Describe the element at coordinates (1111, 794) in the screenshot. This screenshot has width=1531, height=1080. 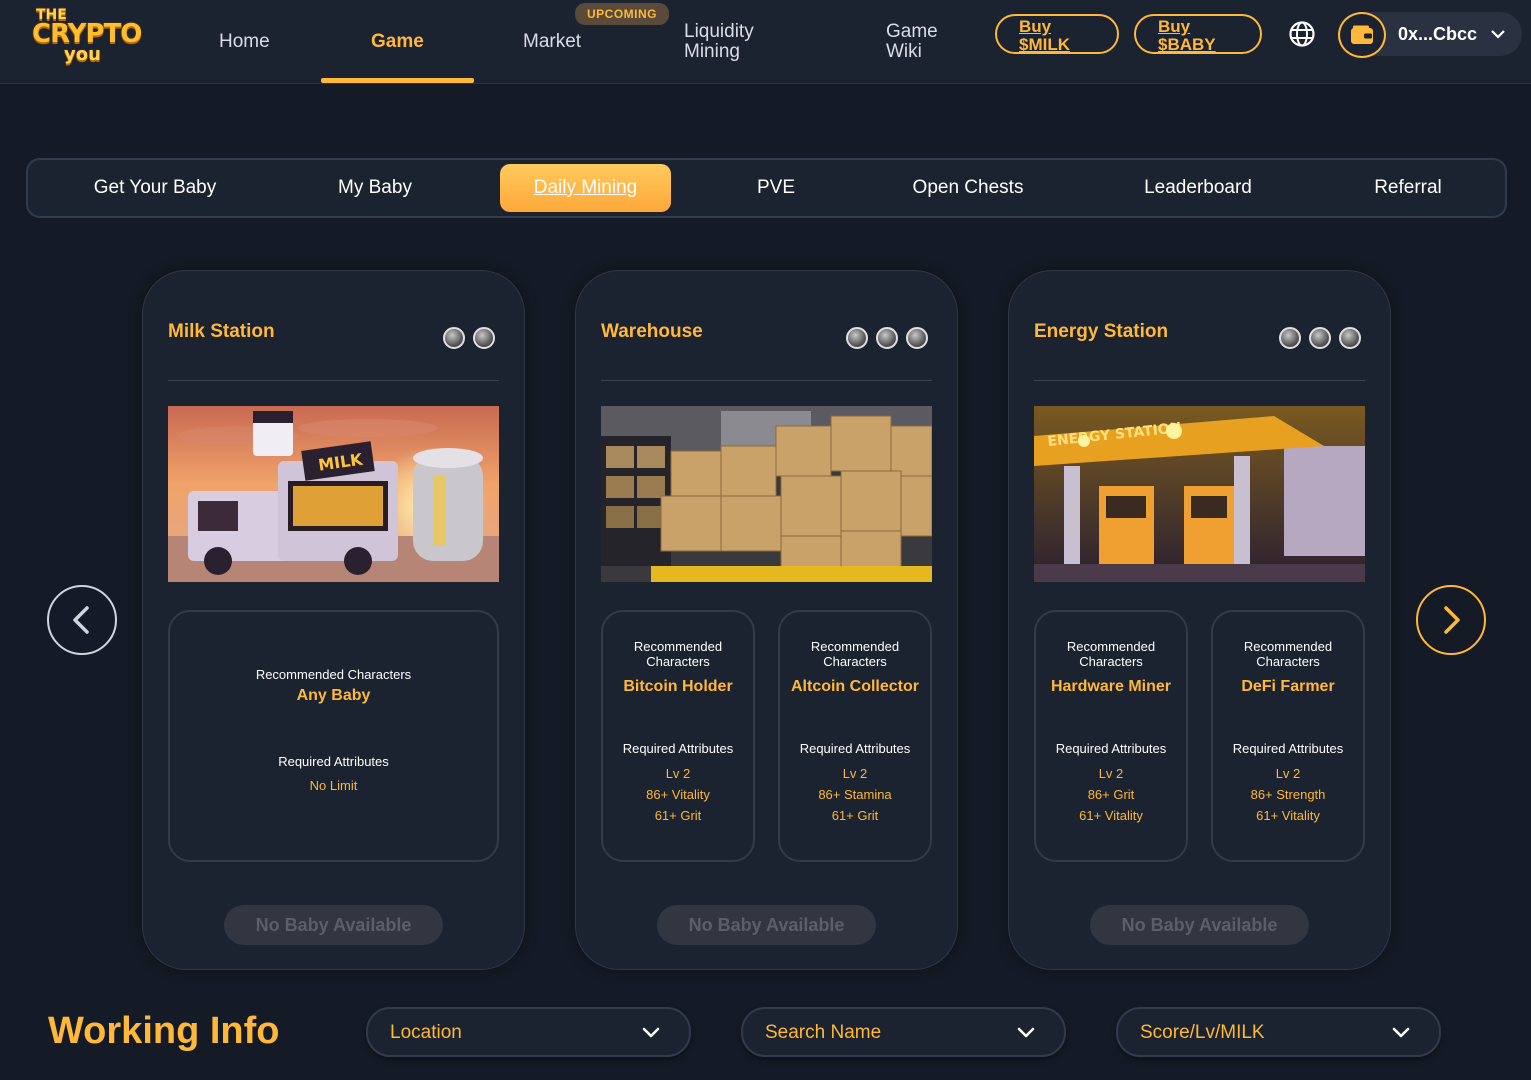
I see `attr-primary: 86+ Grit` at that location.